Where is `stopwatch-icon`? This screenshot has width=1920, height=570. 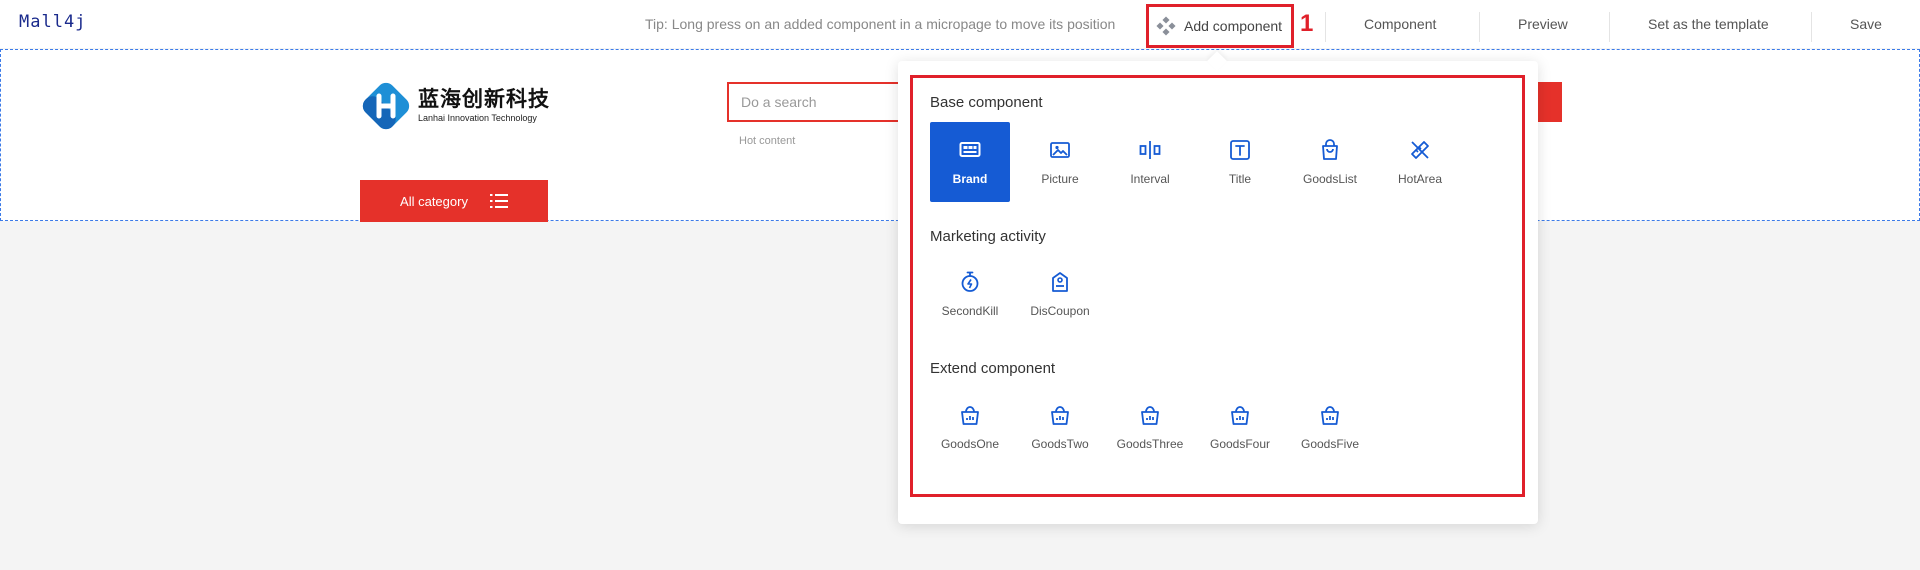
stopwatch-icon is located at coordinates (970, 281).